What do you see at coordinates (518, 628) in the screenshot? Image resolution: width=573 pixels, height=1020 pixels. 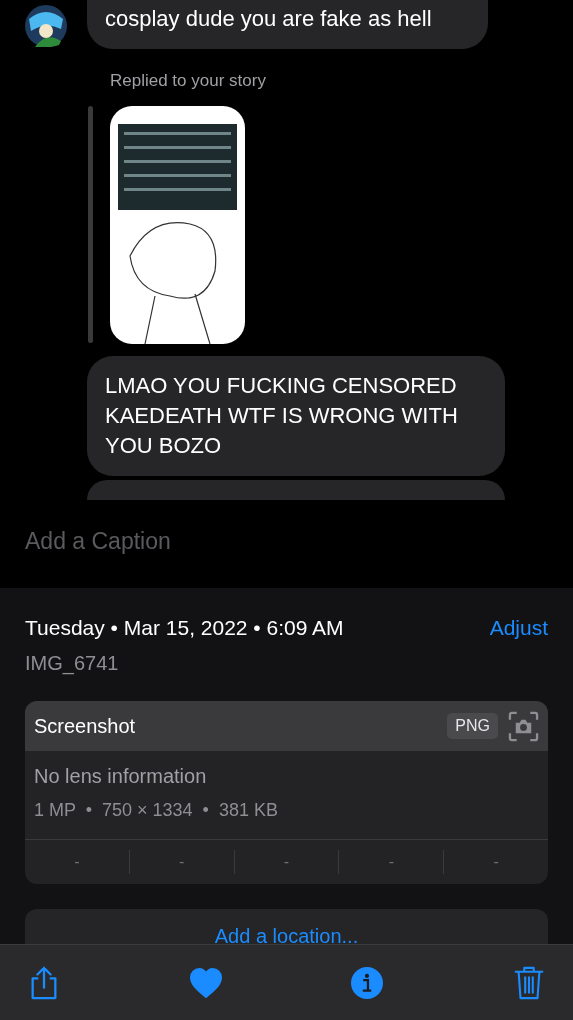 I see `adjust-button: Adjust` at bounding box center [518, 628].